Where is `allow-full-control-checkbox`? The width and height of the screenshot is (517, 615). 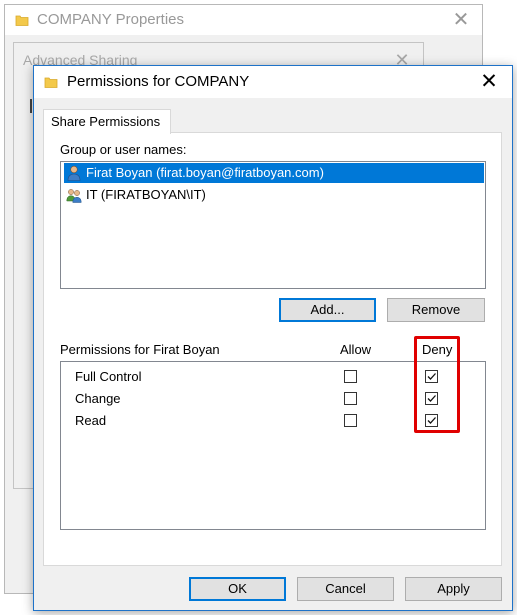 allow-full-control-checkbox is located at coordinates (350, 376).